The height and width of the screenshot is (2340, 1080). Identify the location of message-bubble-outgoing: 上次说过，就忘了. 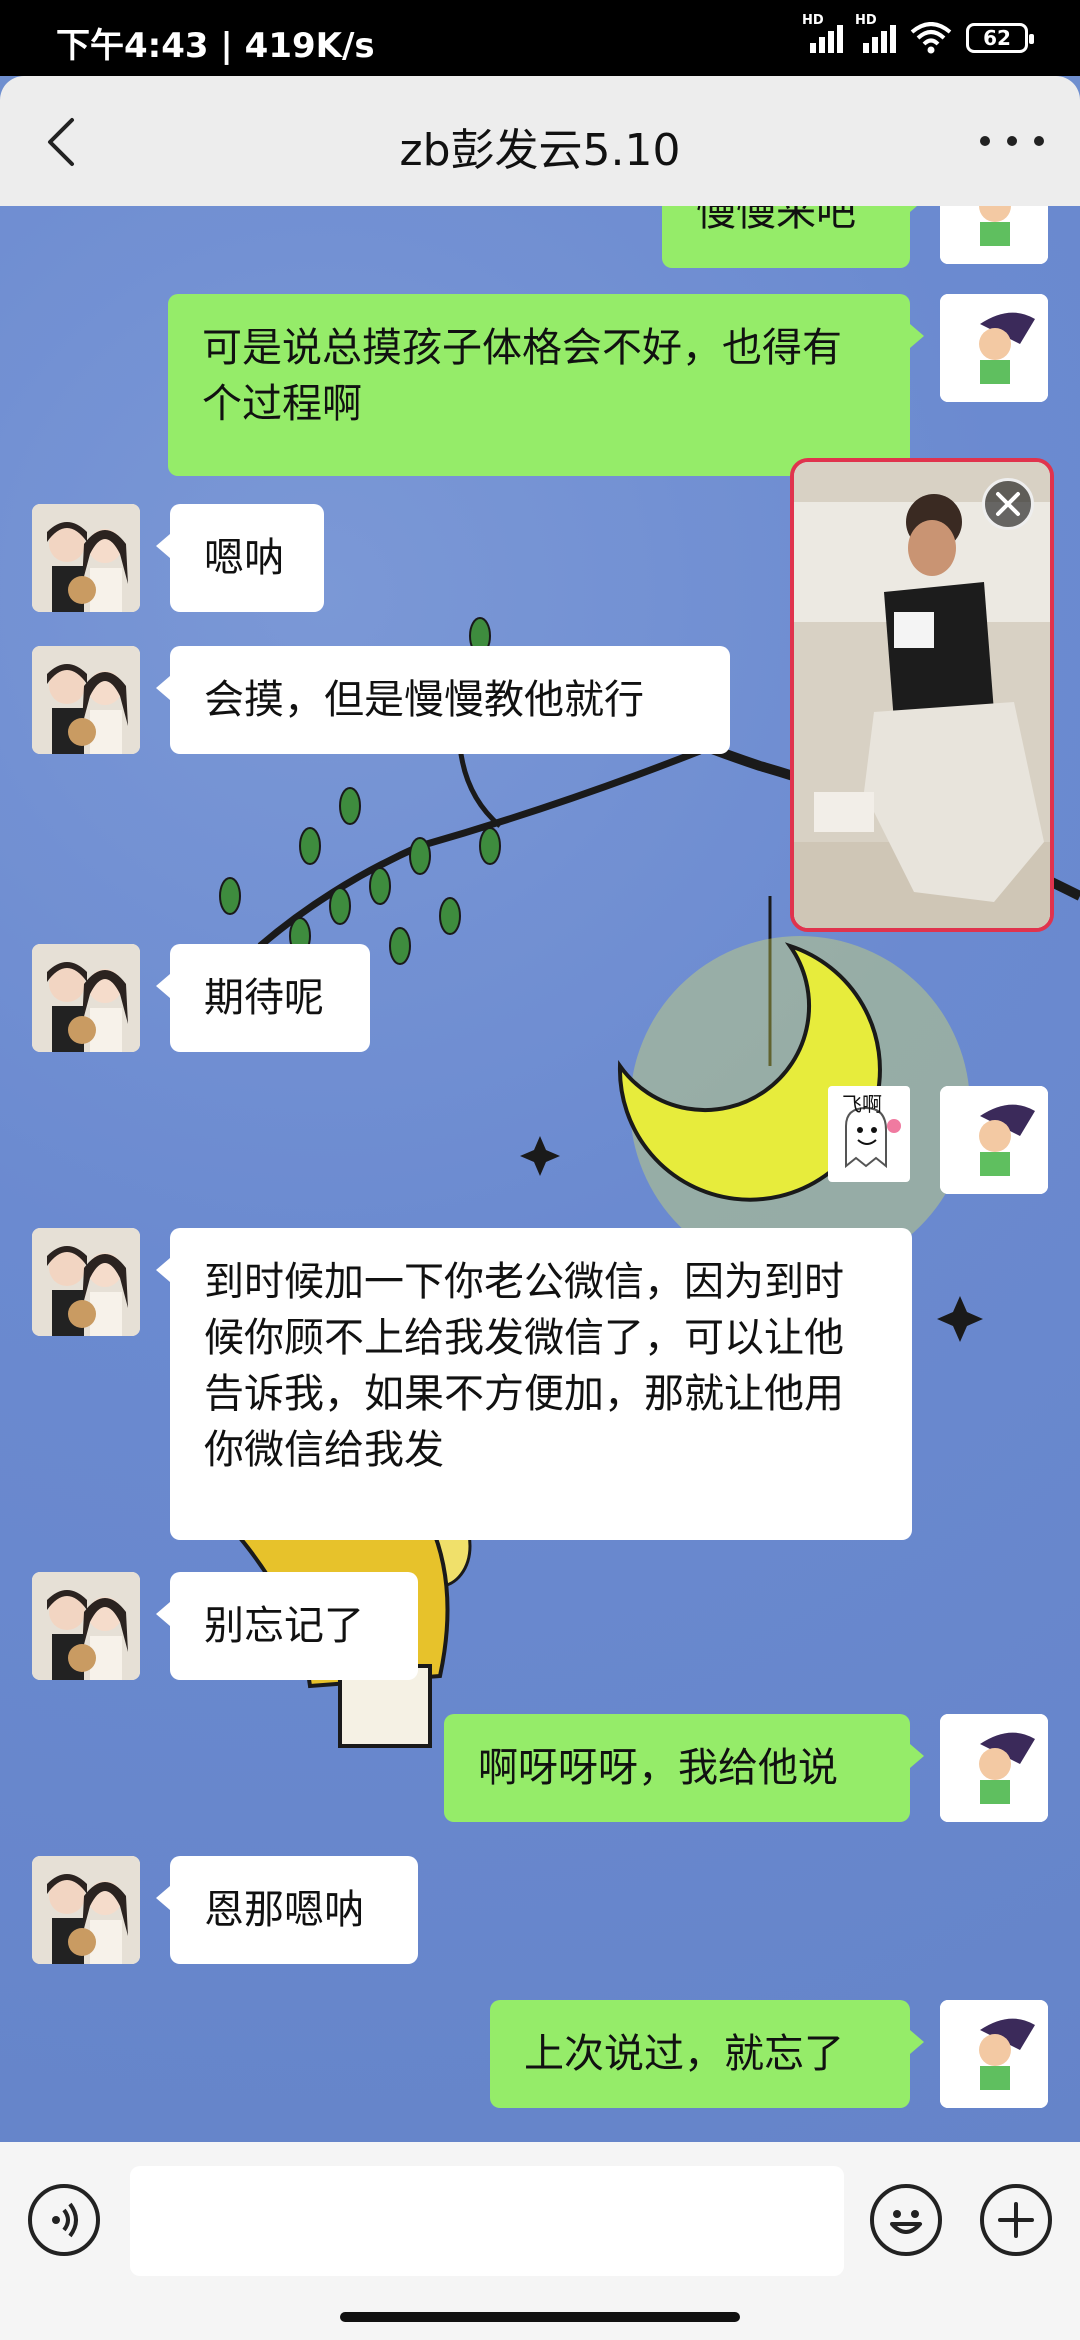
(707, 2054).